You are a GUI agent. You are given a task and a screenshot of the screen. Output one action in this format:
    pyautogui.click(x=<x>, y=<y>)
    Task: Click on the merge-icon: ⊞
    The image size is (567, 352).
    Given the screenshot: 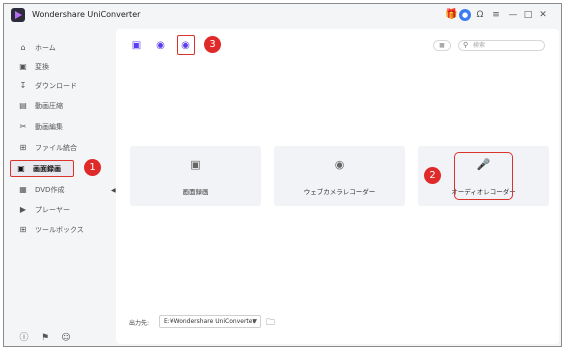 What is the action you would take?
    pyautogui.click(x=23, y=147)
    